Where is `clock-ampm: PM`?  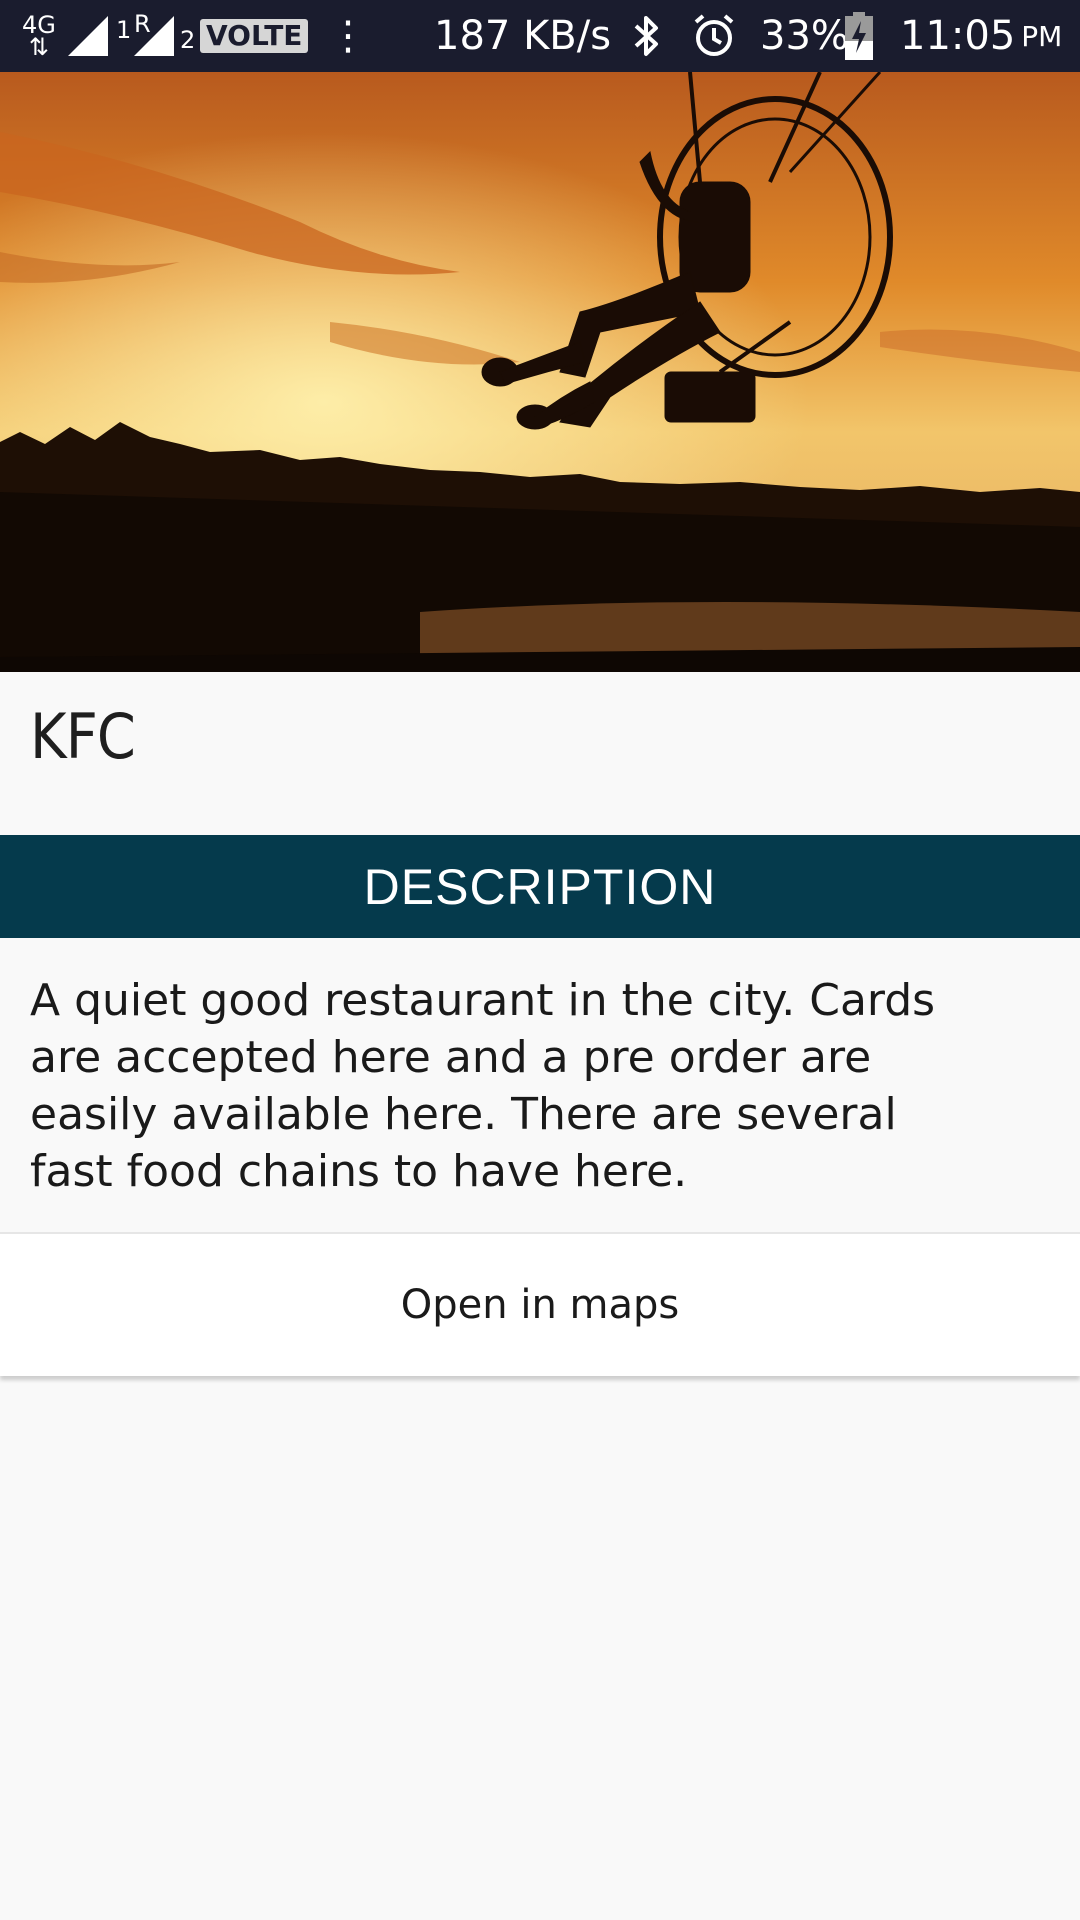 clock-ampm: PM is located at coordinates (1042, 36).